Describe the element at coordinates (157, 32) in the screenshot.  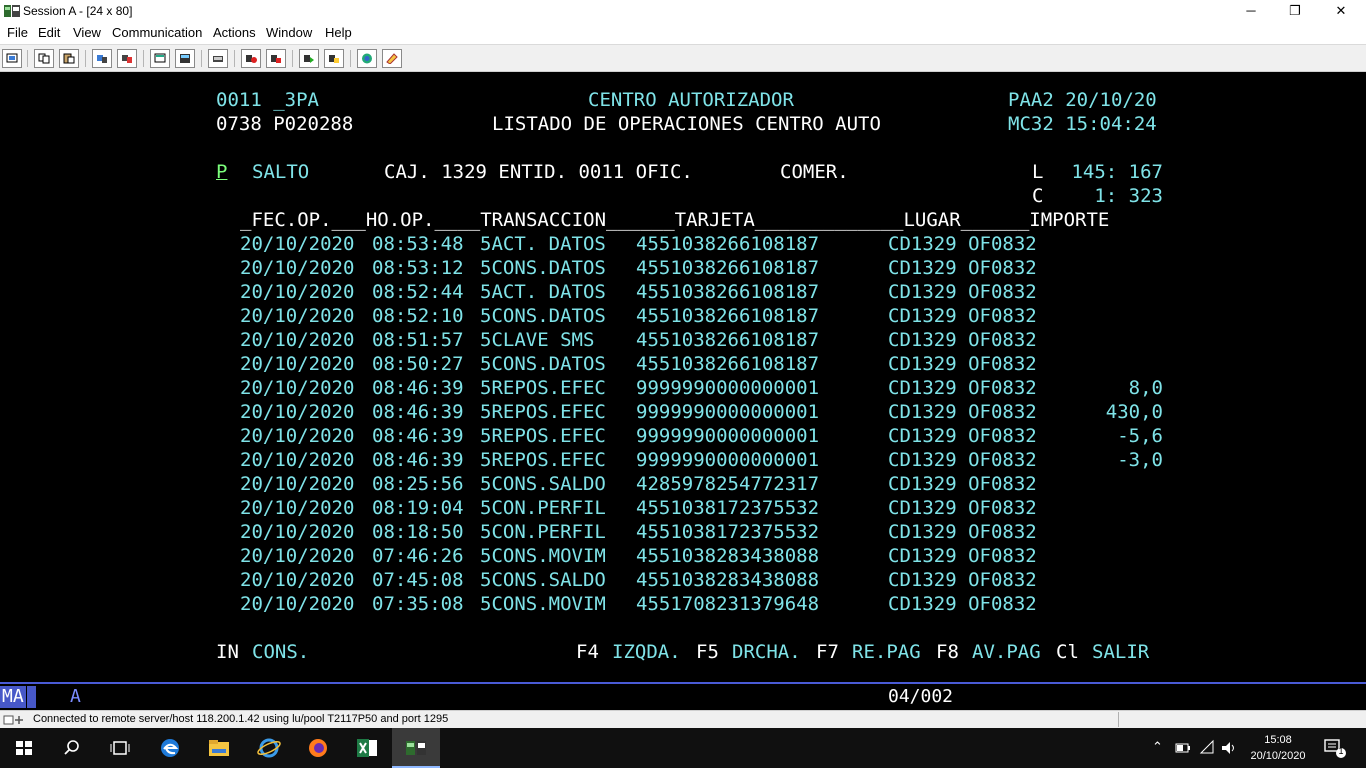
I see `menu-communication: Communication` at that location.